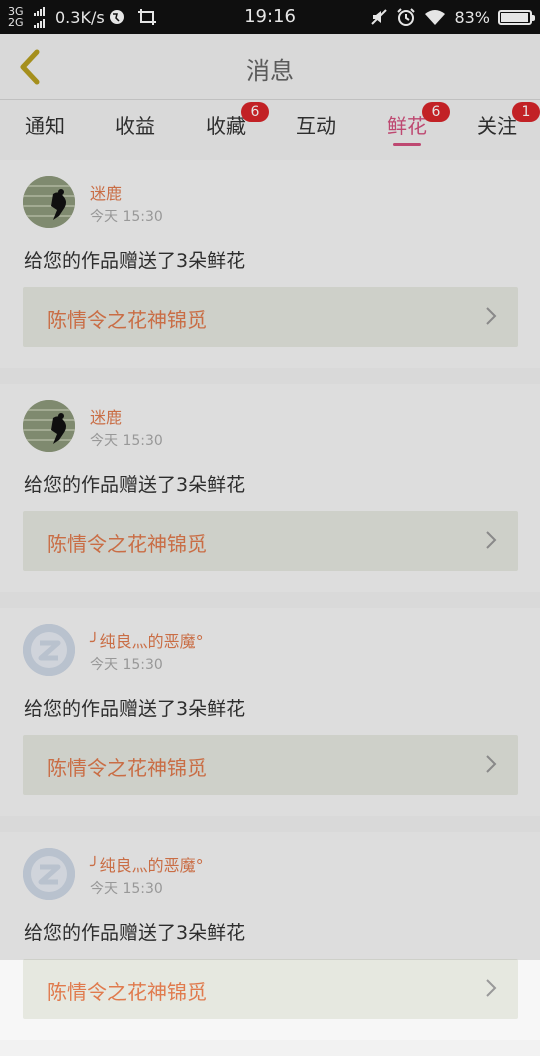 The width and height of the screenshot is (540, 1056). What do you see at coordinates (135, 126) in the screenshot?
I see `tab-label: 收益` at bounding box center [135, 126].